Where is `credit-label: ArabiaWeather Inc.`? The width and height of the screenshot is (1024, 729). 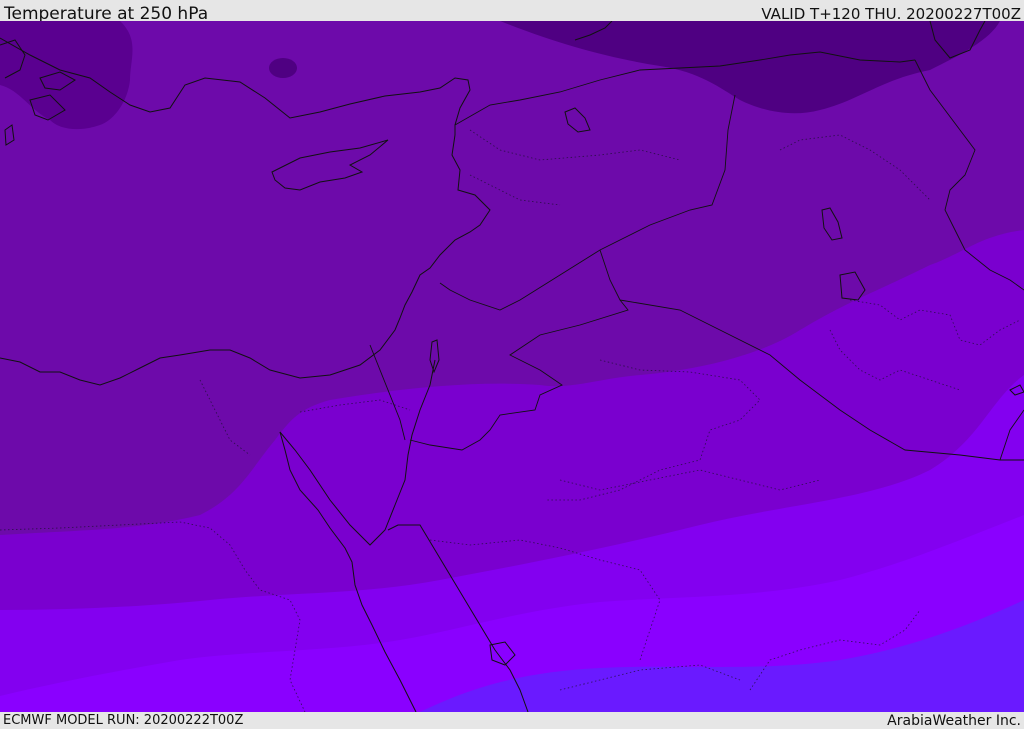
credit-label: ArabiaWeather Inc. is located at coordinates (954, 721).